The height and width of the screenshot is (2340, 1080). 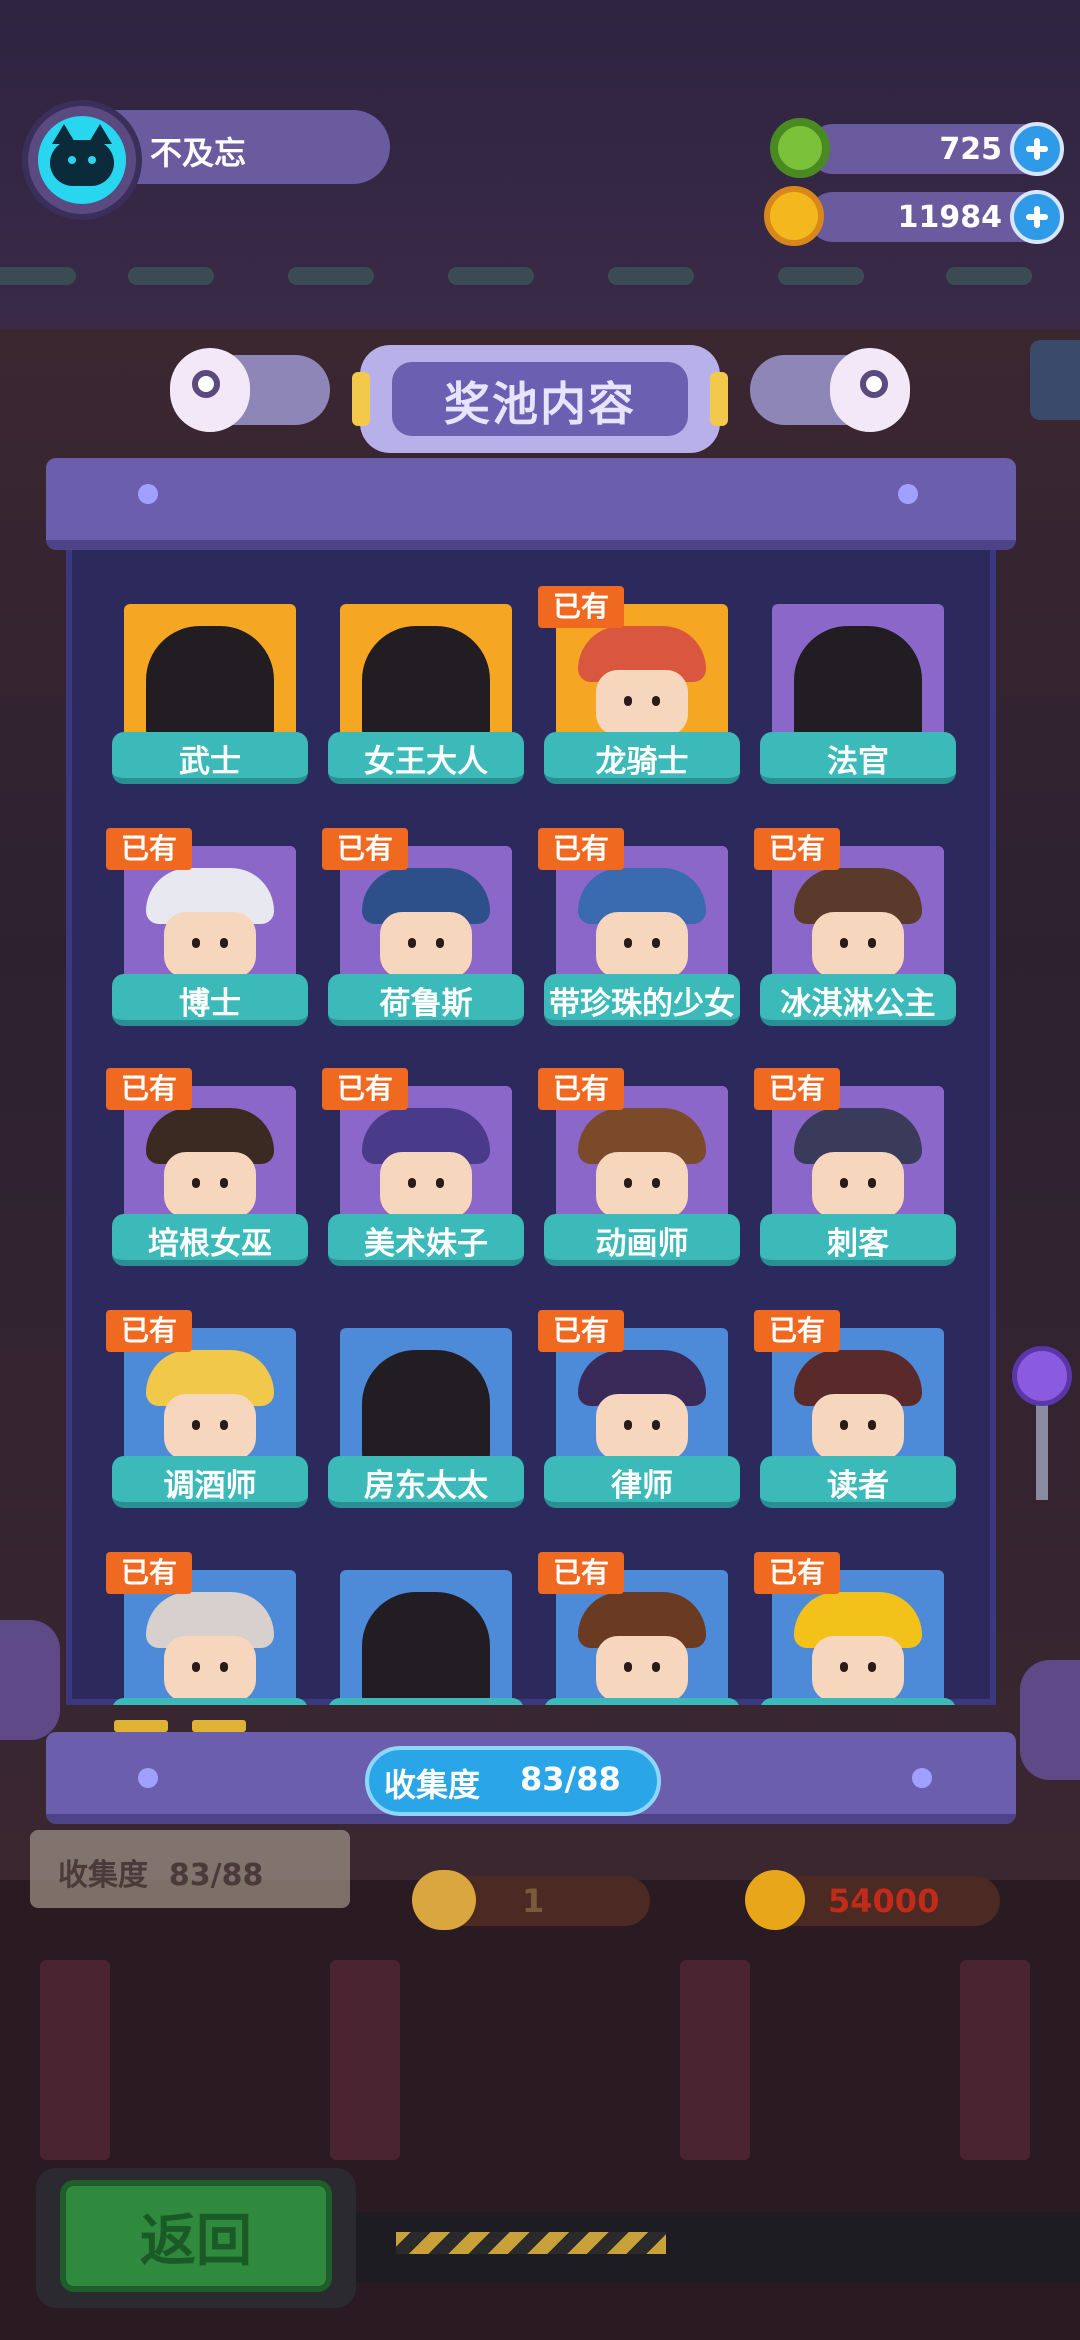 I want to click on character-card: 女王大人, so click(x=426, y=704).